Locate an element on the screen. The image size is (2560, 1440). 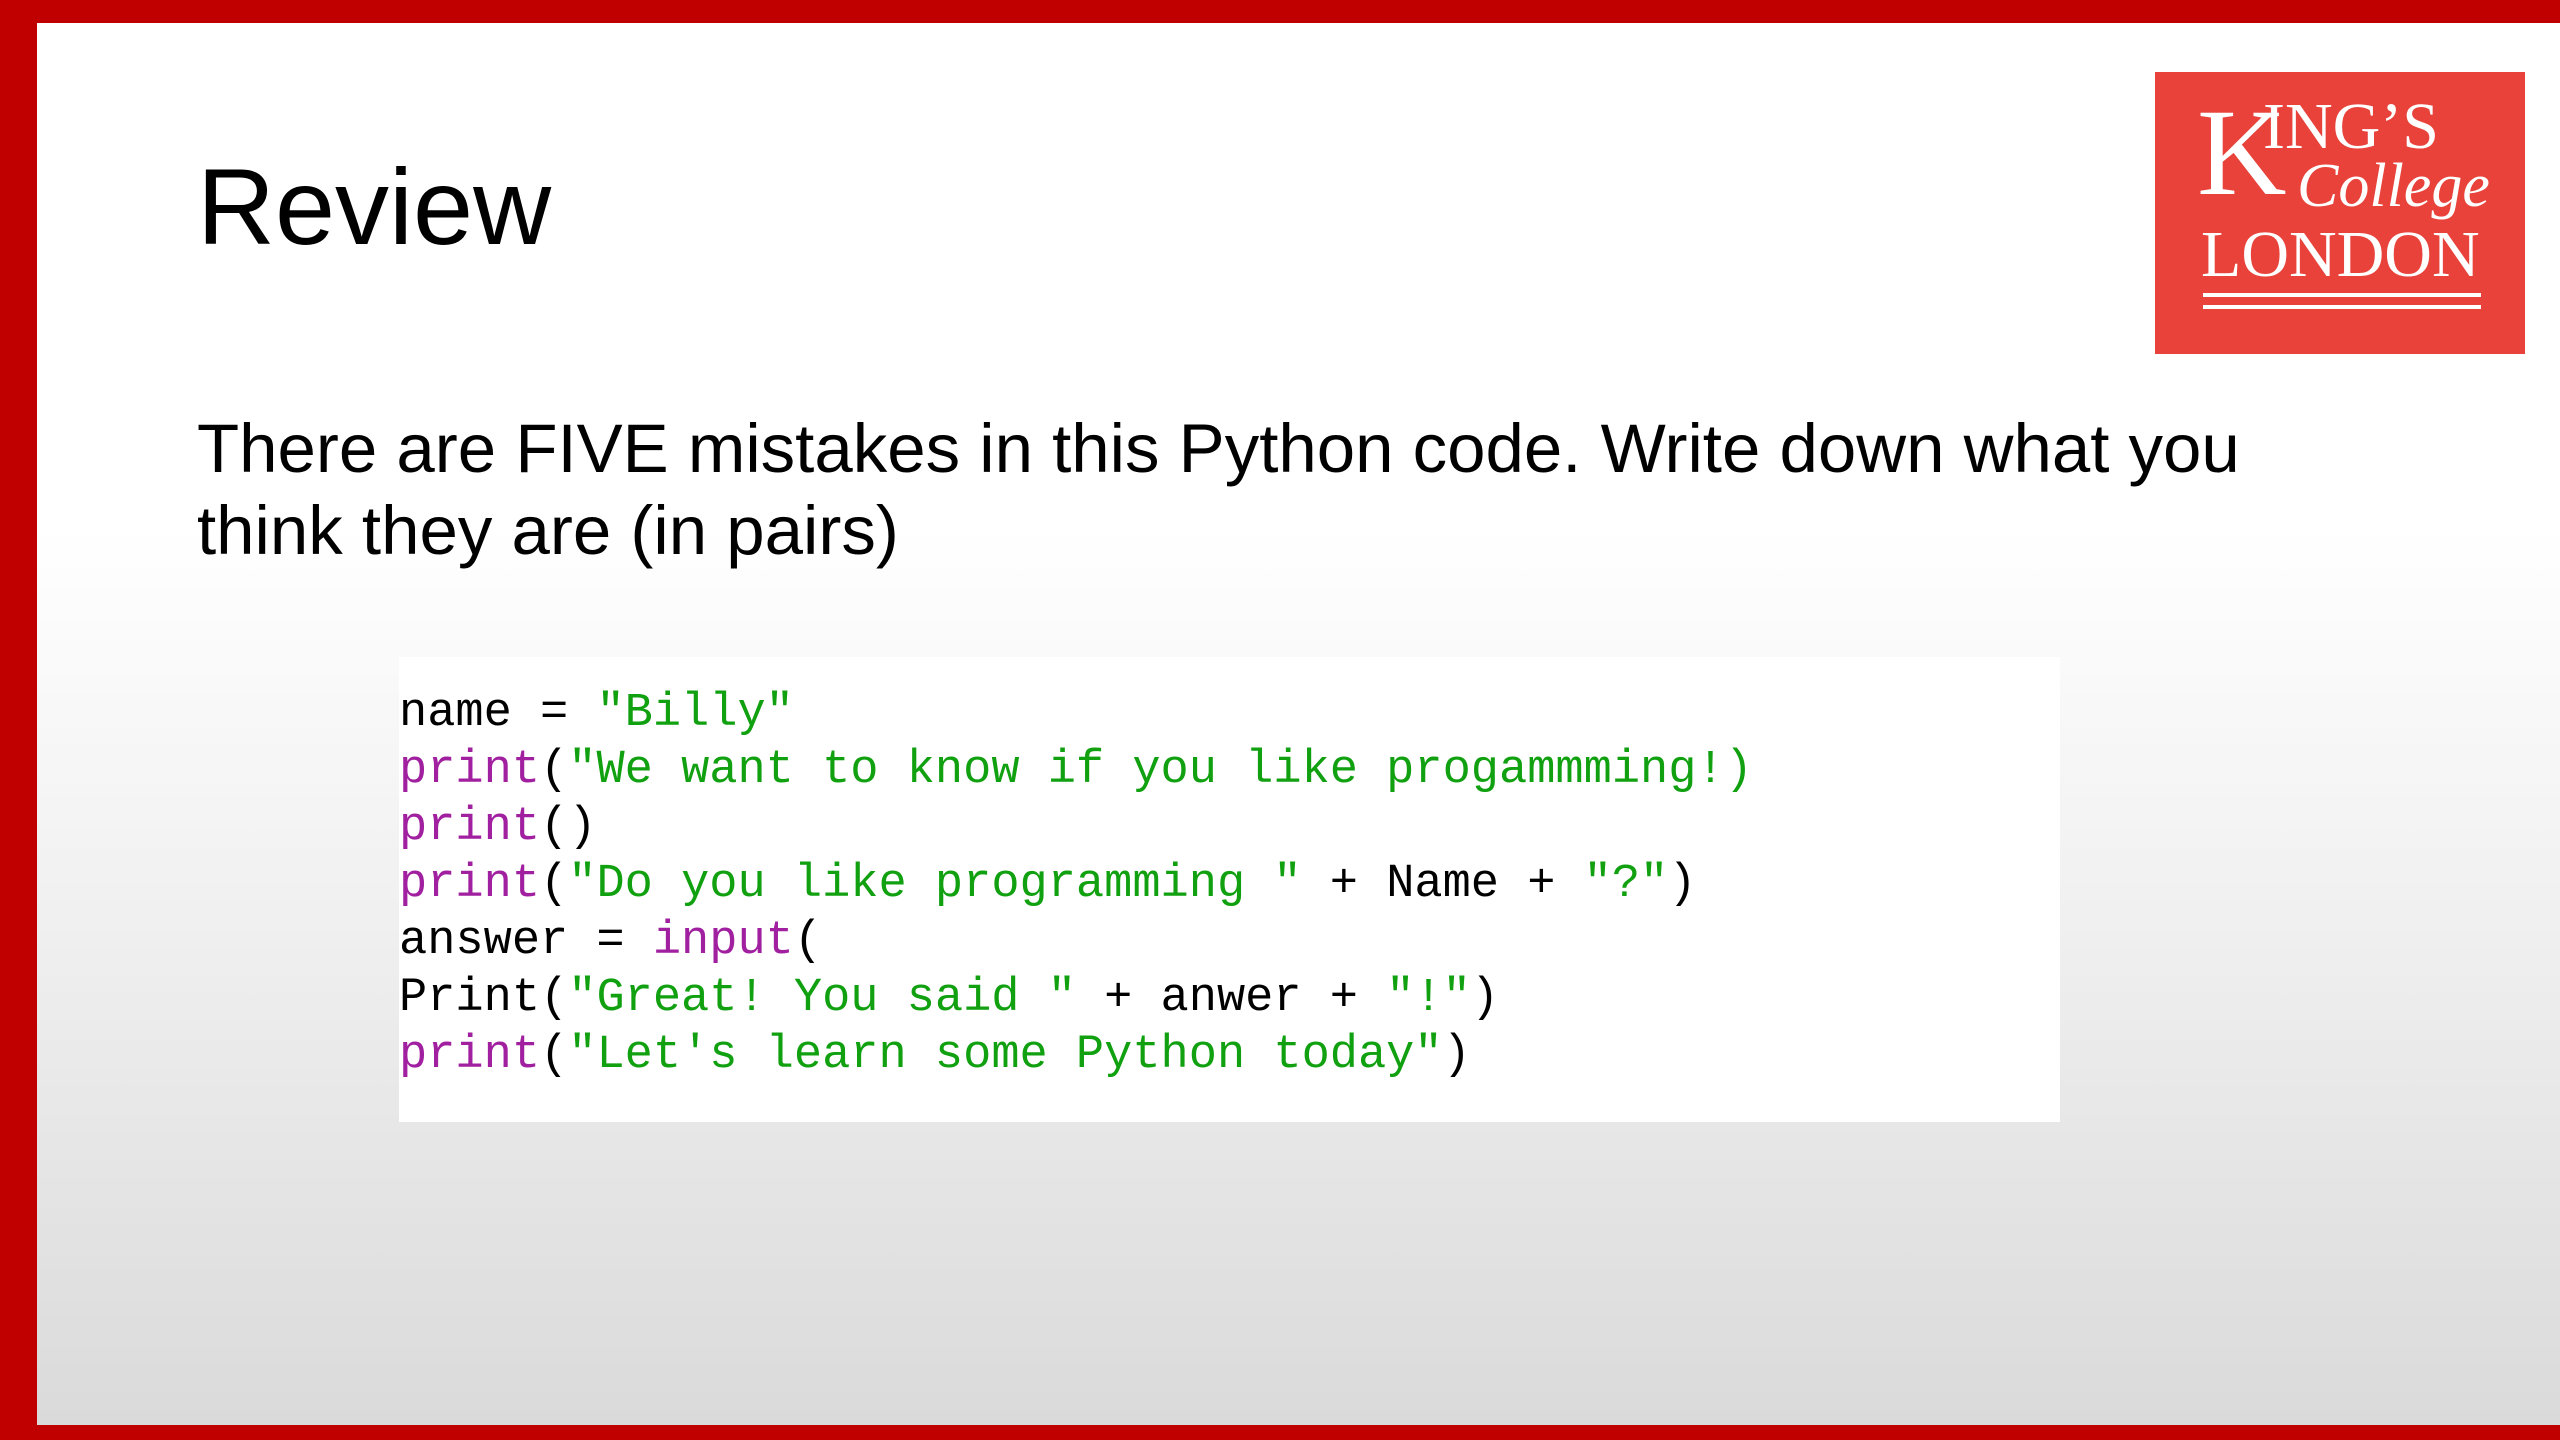
code-line: print("Let's learn some Python today") is located at coordinates (935, 1055).